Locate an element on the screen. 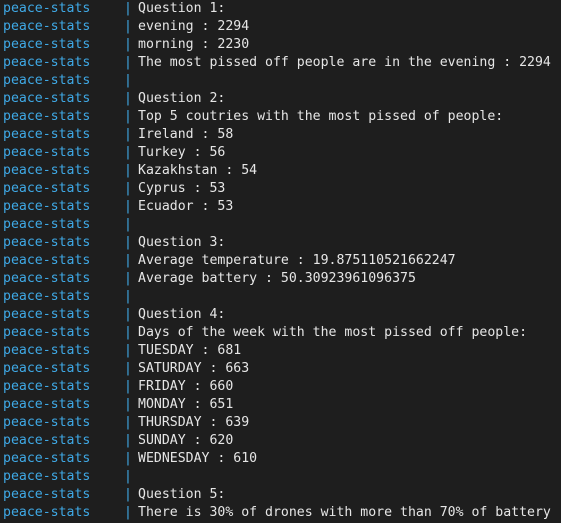  log-message: TUESDAY : 681 is located at coordinates (190, 350).